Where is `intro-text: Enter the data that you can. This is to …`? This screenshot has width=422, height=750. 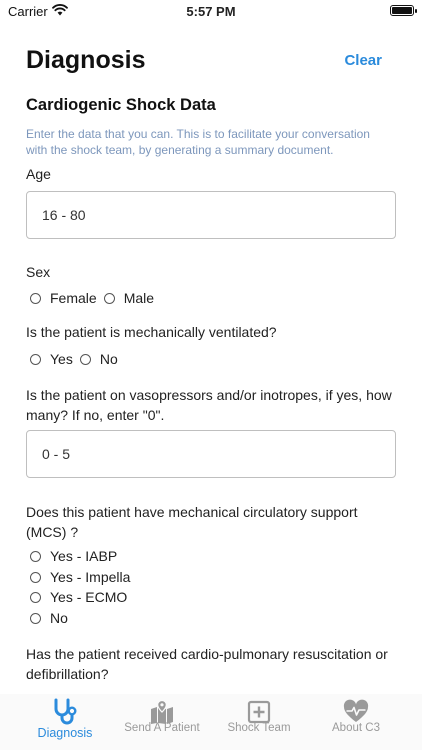
intro-text: Enter the data that you can. This is to … is located at coordinates (198, 142).